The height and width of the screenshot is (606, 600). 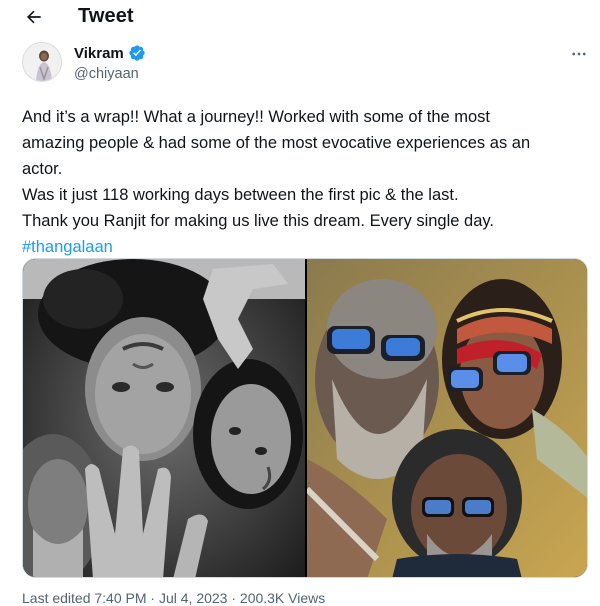 What do you see at coordinates (99, 53) in the screenshot?
I see `display-name: Vikram` at bounding box center [99, 53].